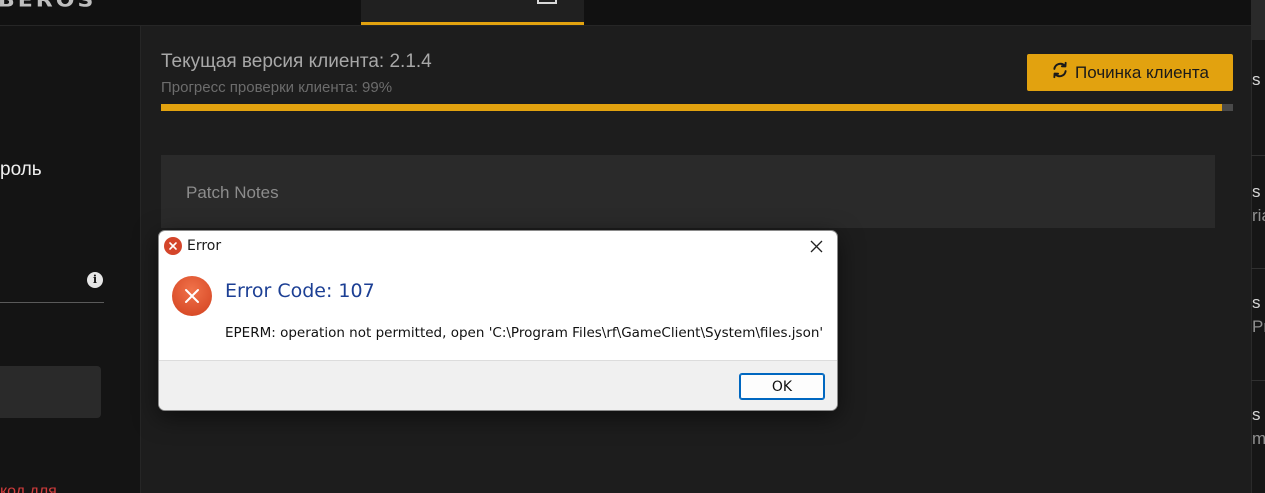 Image resolution: width=1265 pixels, height=493 pixels. I want to click on ok-button: OK, so click(782, 386).